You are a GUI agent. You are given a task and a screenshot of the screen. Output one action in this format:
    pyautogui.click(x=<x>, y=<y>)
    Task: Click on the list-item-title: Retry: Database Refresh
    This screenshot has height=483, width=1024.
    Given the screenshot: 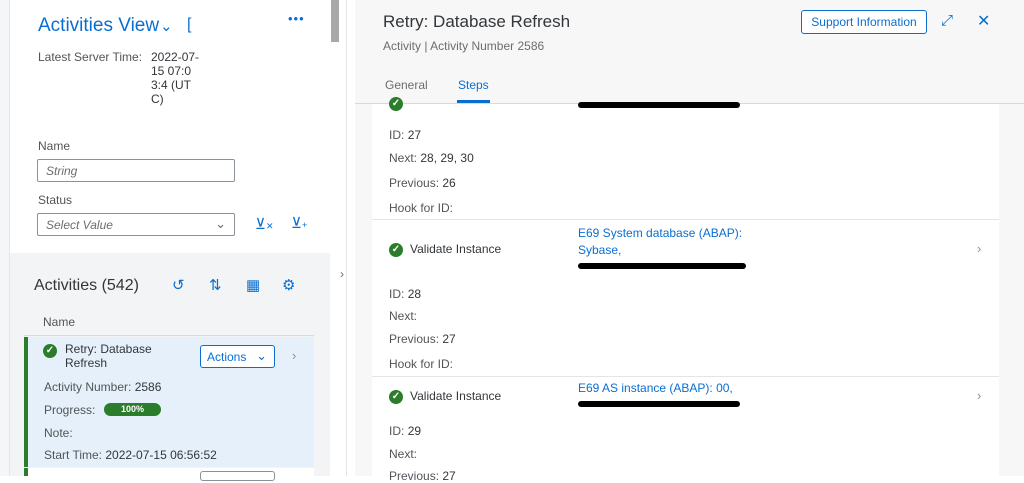 What is the action you would take?
    pyautogui.click(x=108, y=356)
    